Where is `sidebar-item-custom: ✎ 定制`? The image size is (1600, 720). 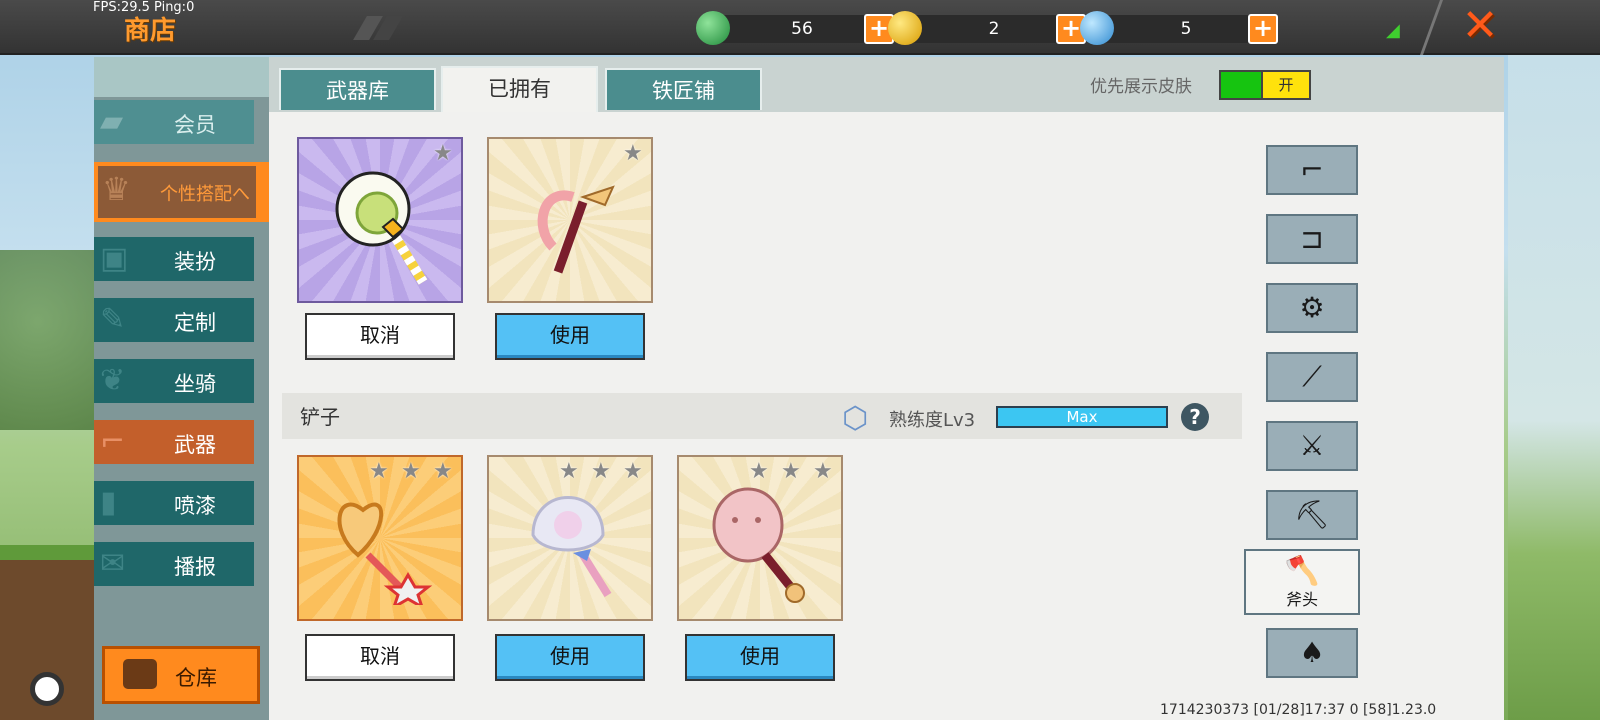 sidebar-item-custom: ✎ 定制 is located at coordinates (174, 320).